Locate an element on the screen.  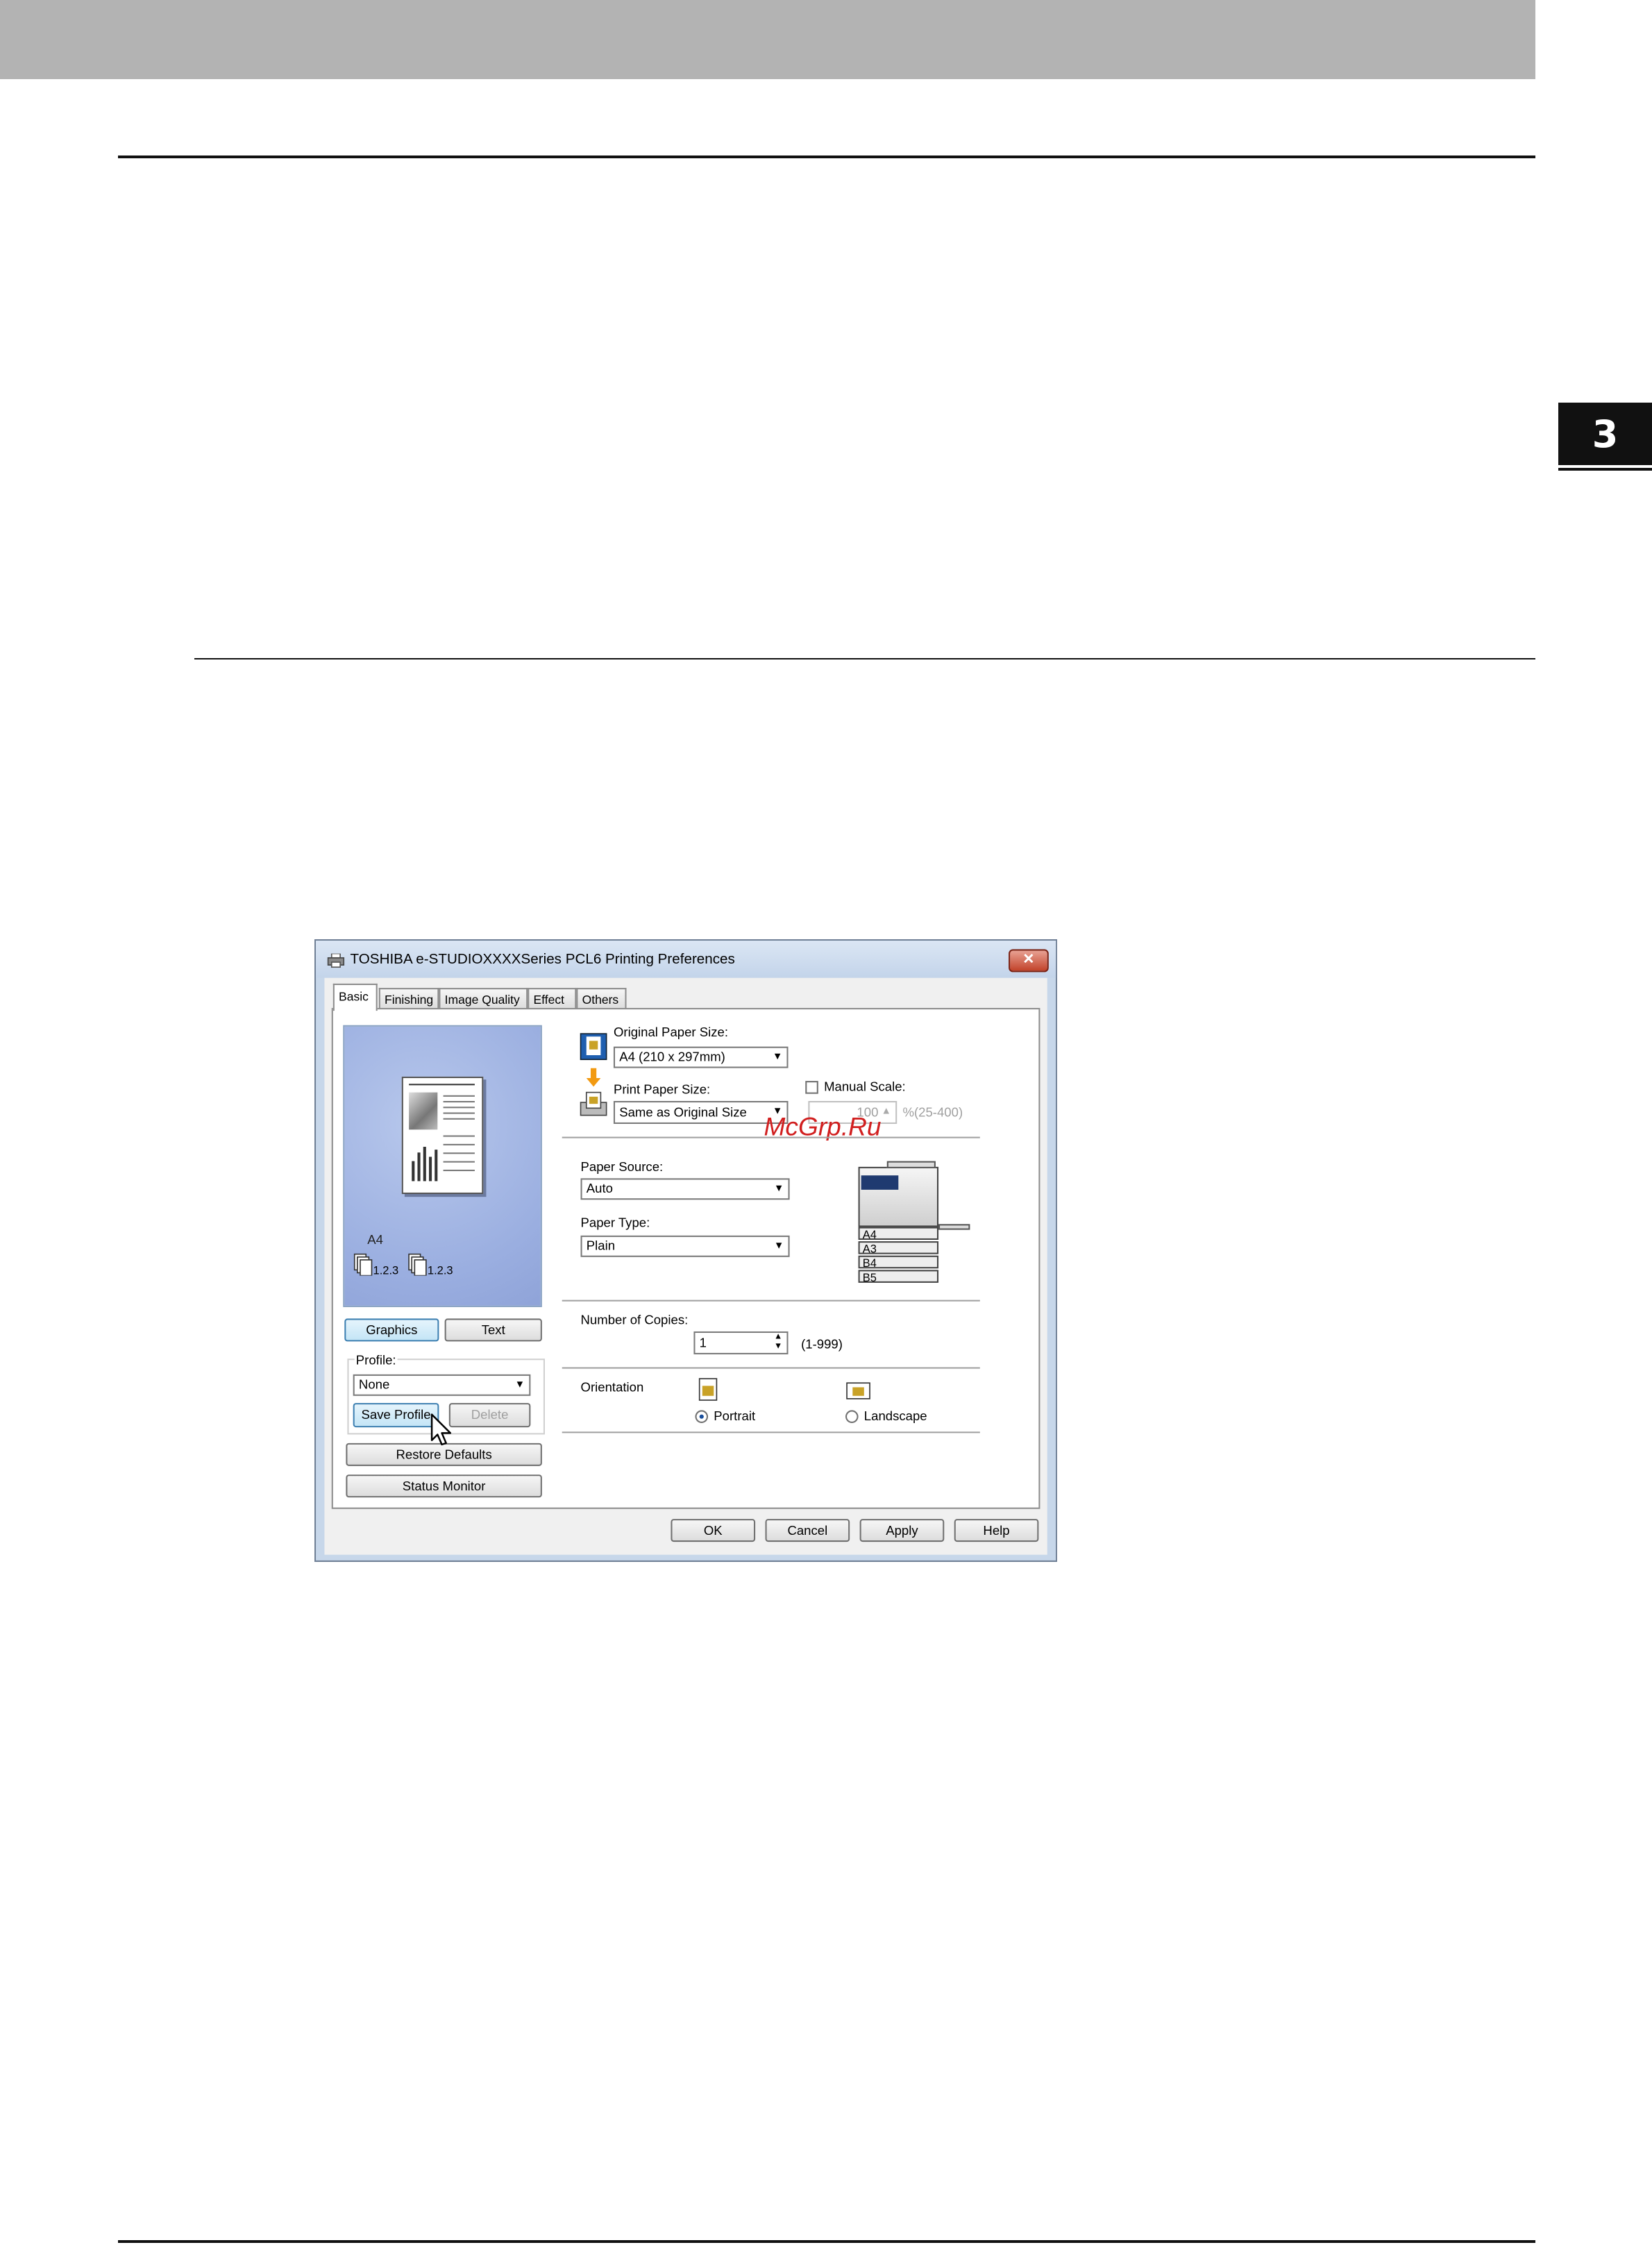
graphics-view-button: Graphics is located at coordinates (391, 1330).